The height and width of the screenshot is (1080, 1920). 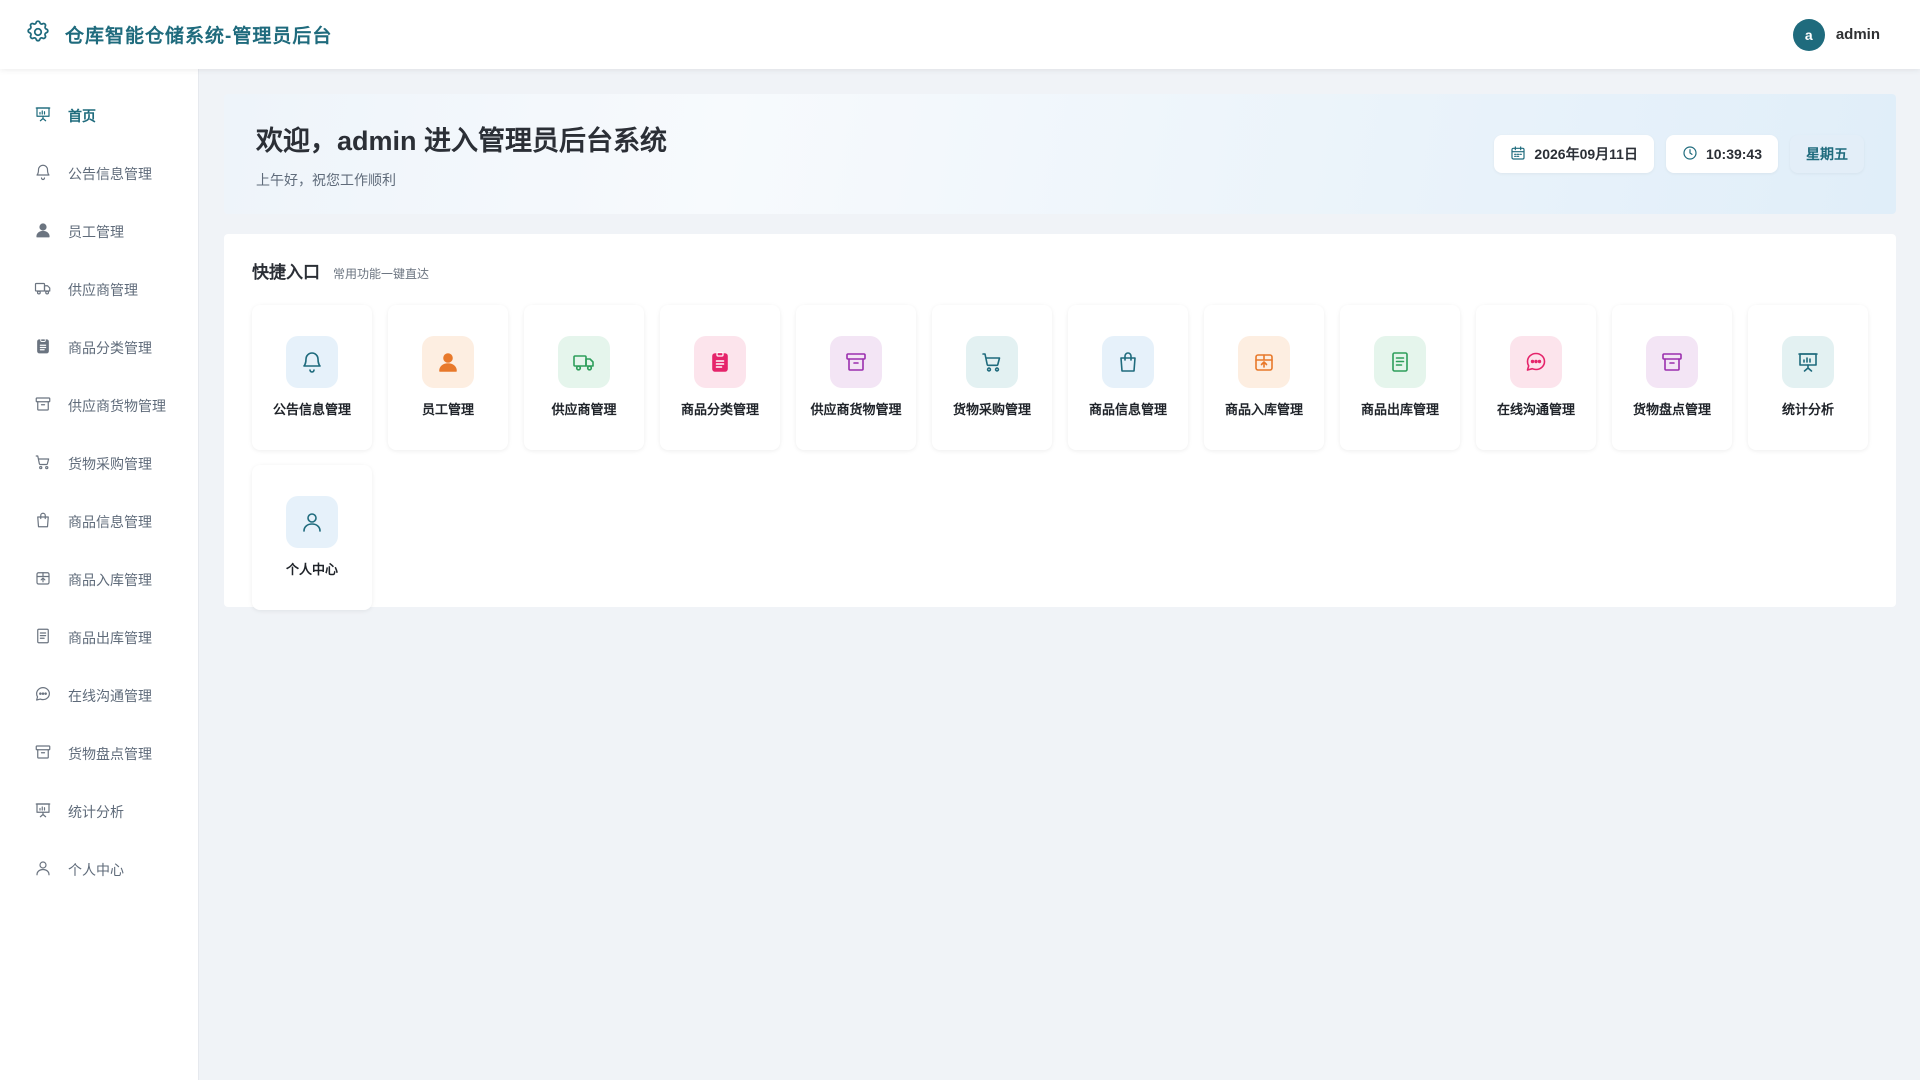 I want to click on sidebar-item-label: 统计分析, so click(x=96, y=812).